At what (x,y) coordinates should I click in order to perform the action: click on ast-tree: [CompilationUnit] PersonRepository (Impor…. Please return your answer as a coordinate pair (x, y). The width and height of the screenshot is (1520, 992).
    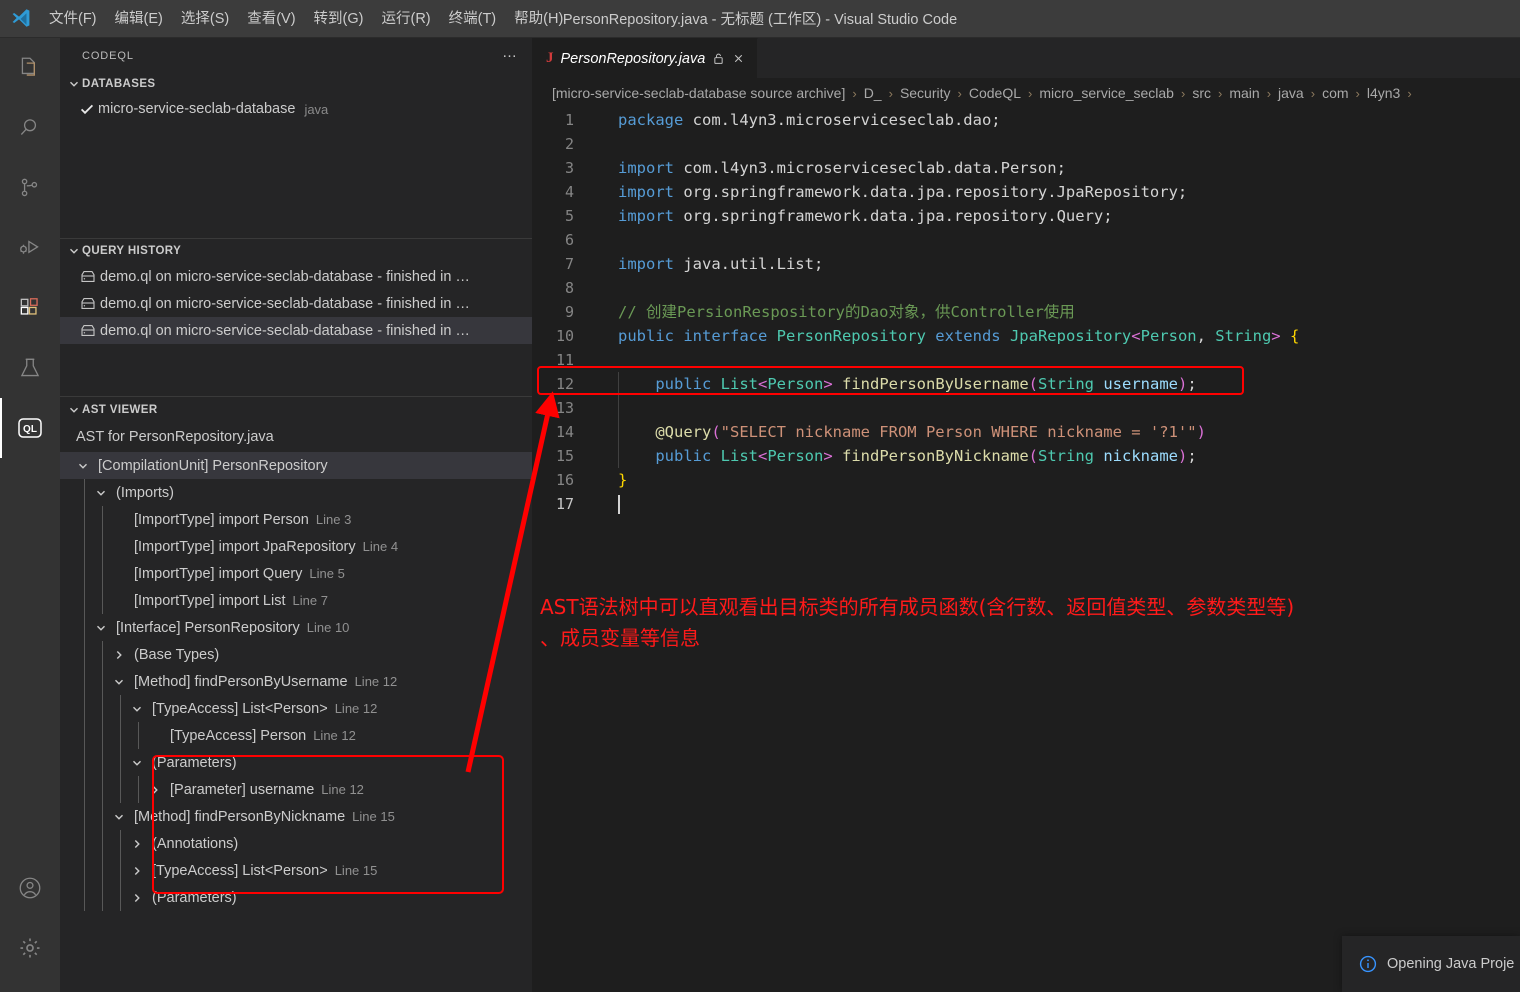
    Looking at the image, I should click on (296, 681).